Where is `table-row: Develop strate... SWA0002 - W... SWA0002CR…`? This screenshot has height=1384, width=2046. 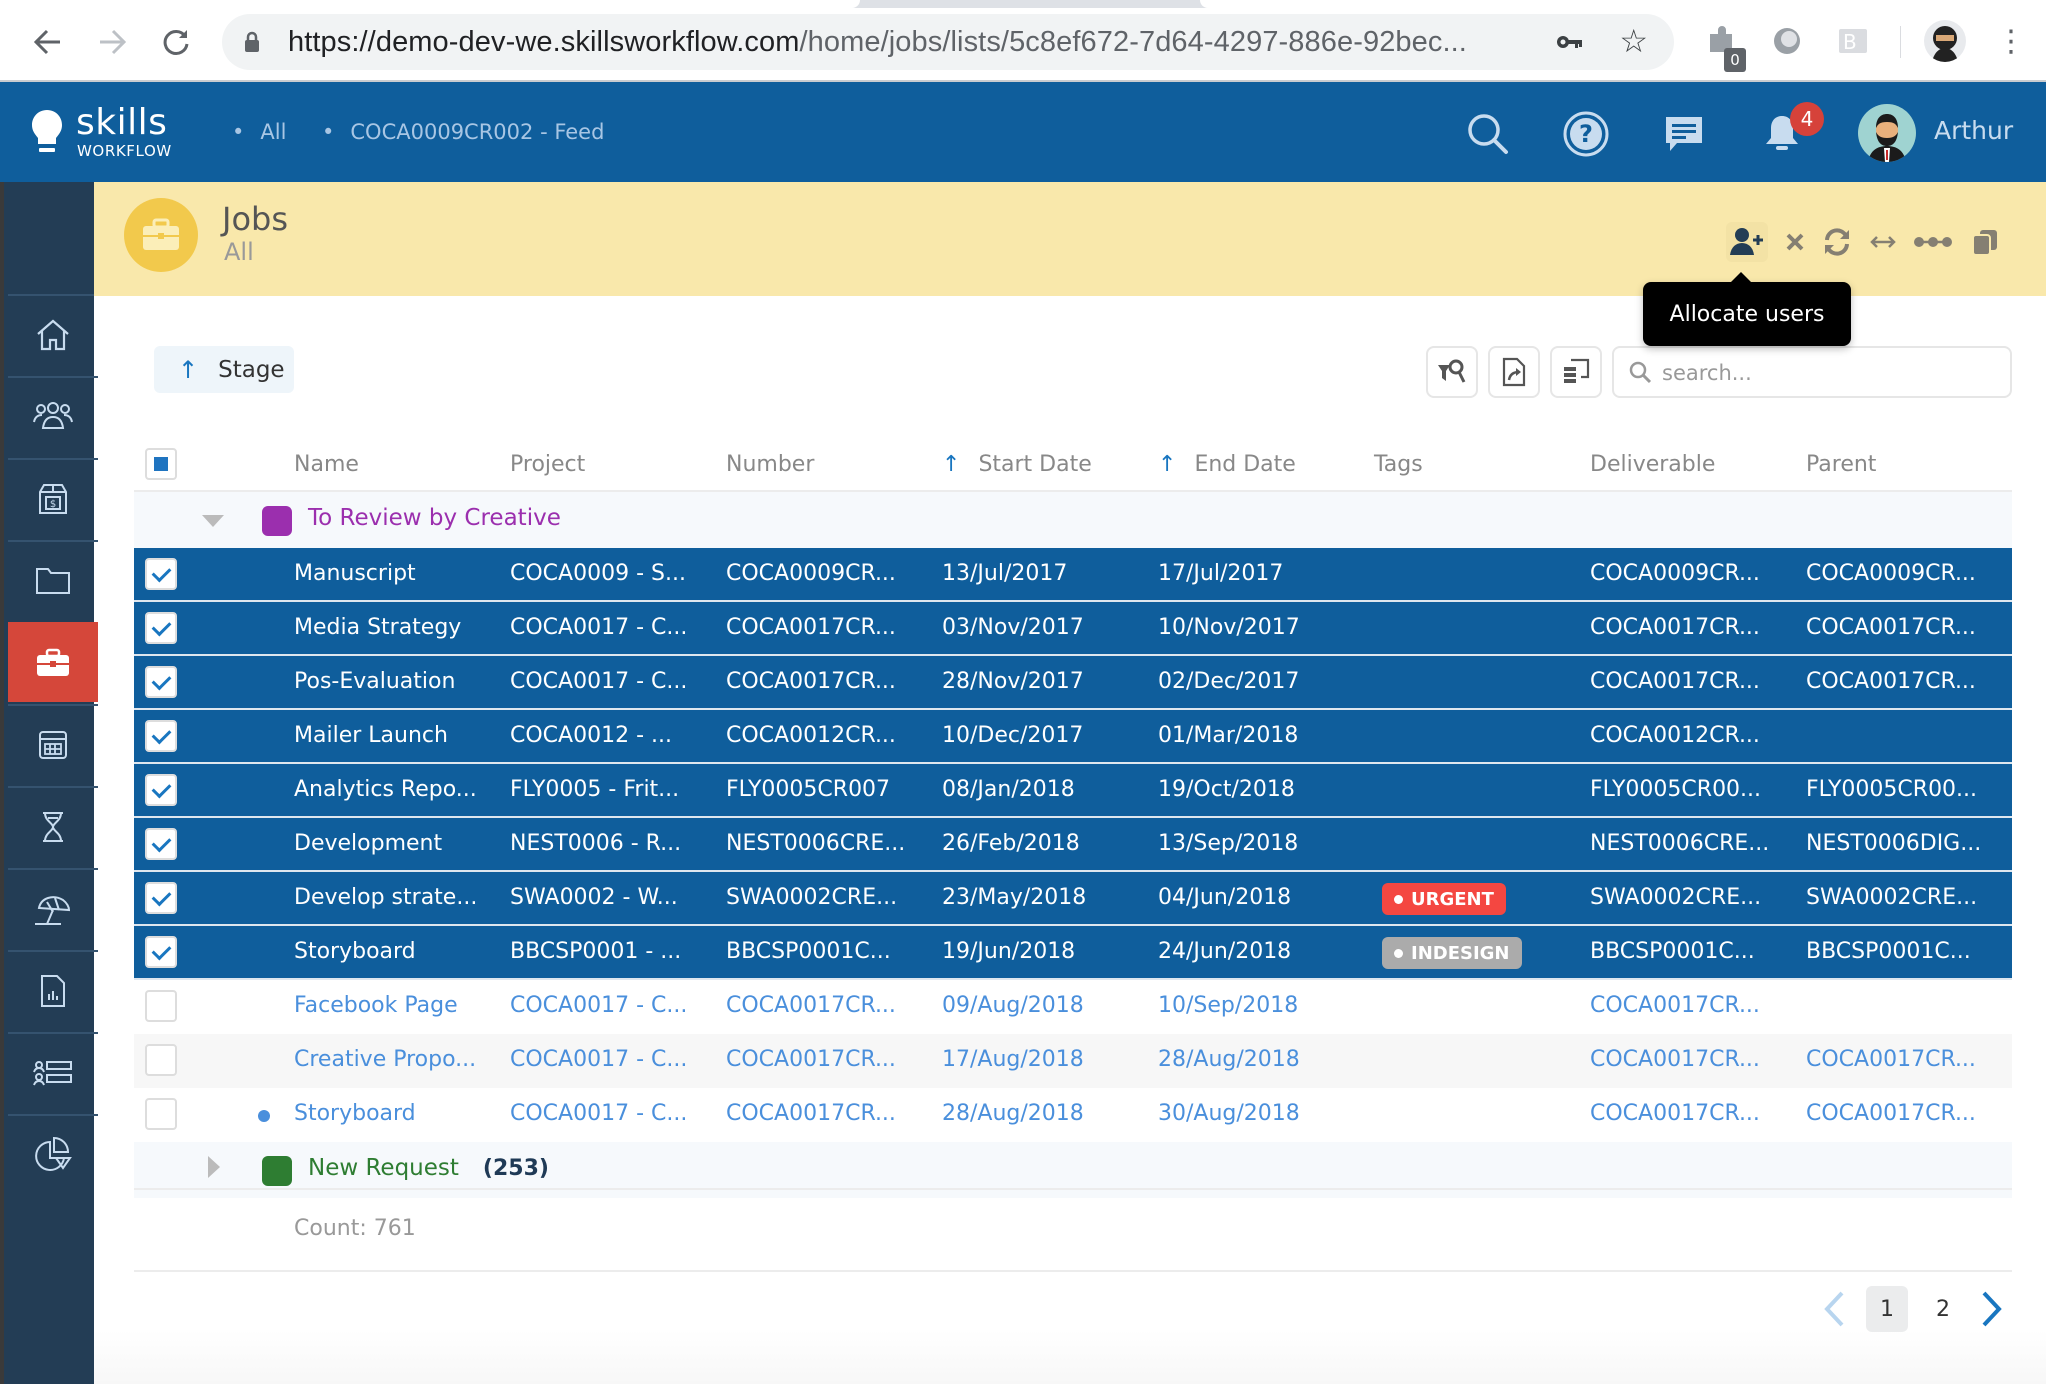
table-row: Develop strate... SWA0002 - W... SWA0002CR… is located at coordinates (1073, 899).